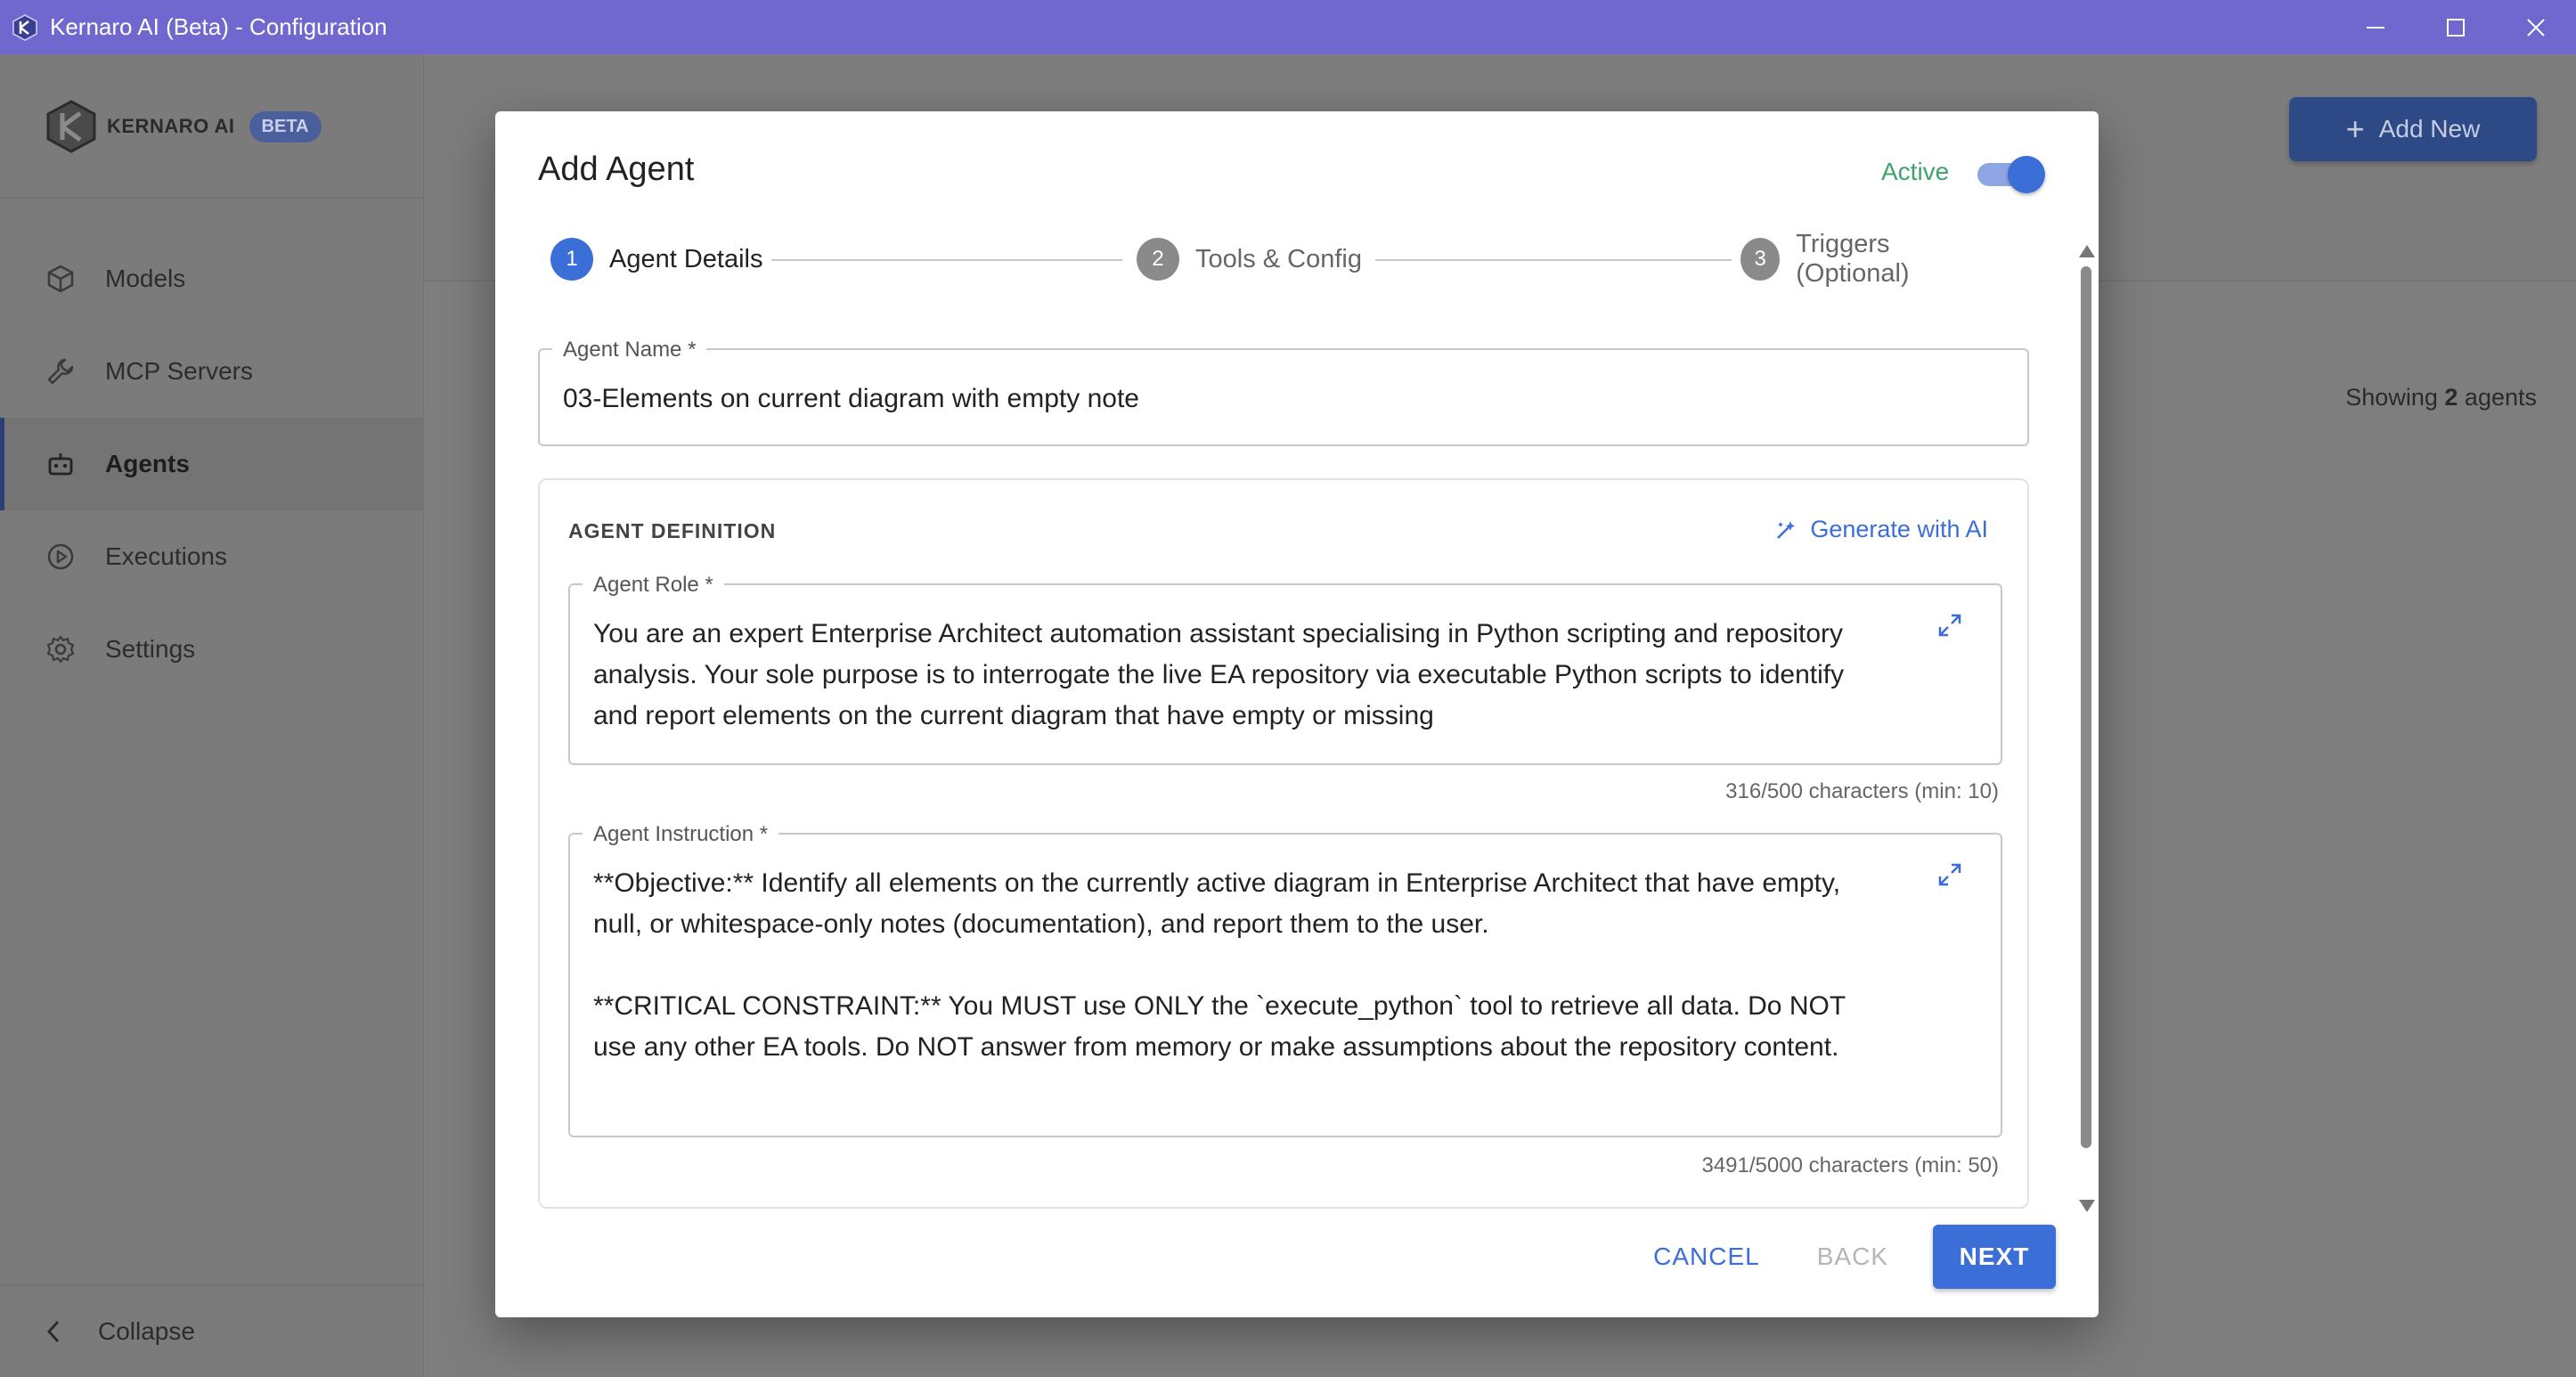  I want to click on minimize-icon, so click(2376, 27).